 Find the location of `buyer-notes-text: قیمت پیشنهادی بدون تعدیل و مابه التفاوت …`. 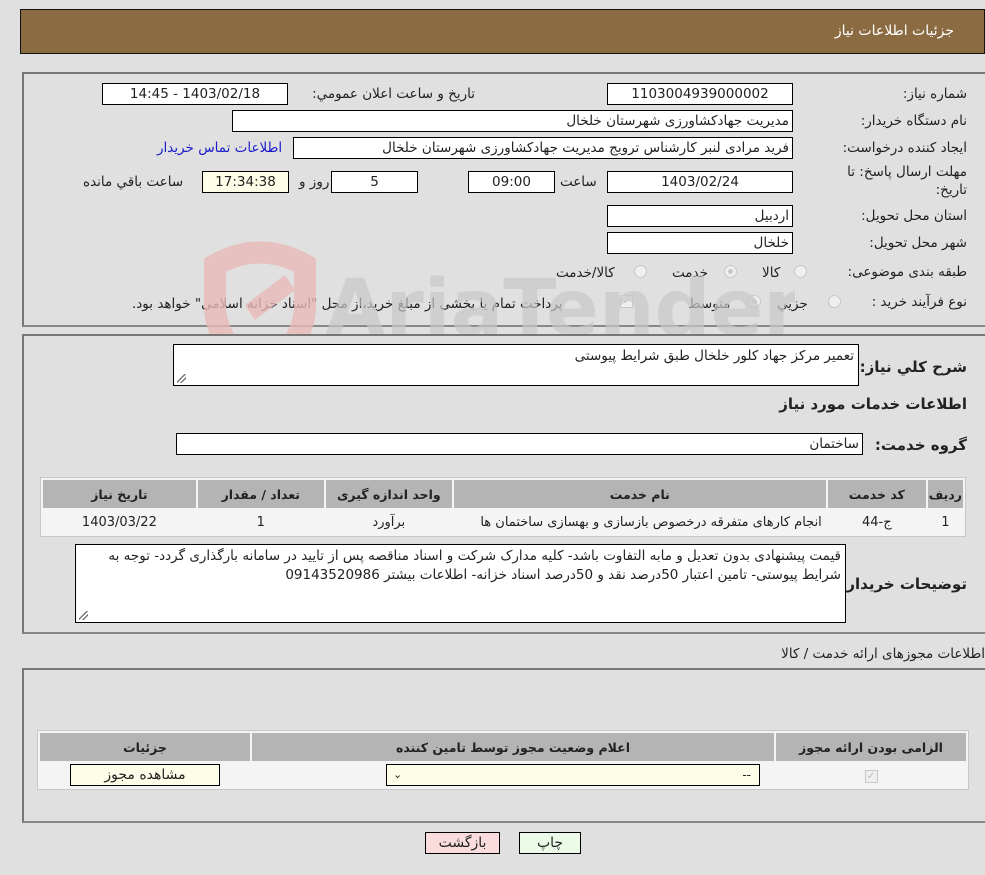

buyer-notes-text: قیمت پیشنهادی بدون تعدیل و مابه التفاوت … is located at coordinates (474, 565).